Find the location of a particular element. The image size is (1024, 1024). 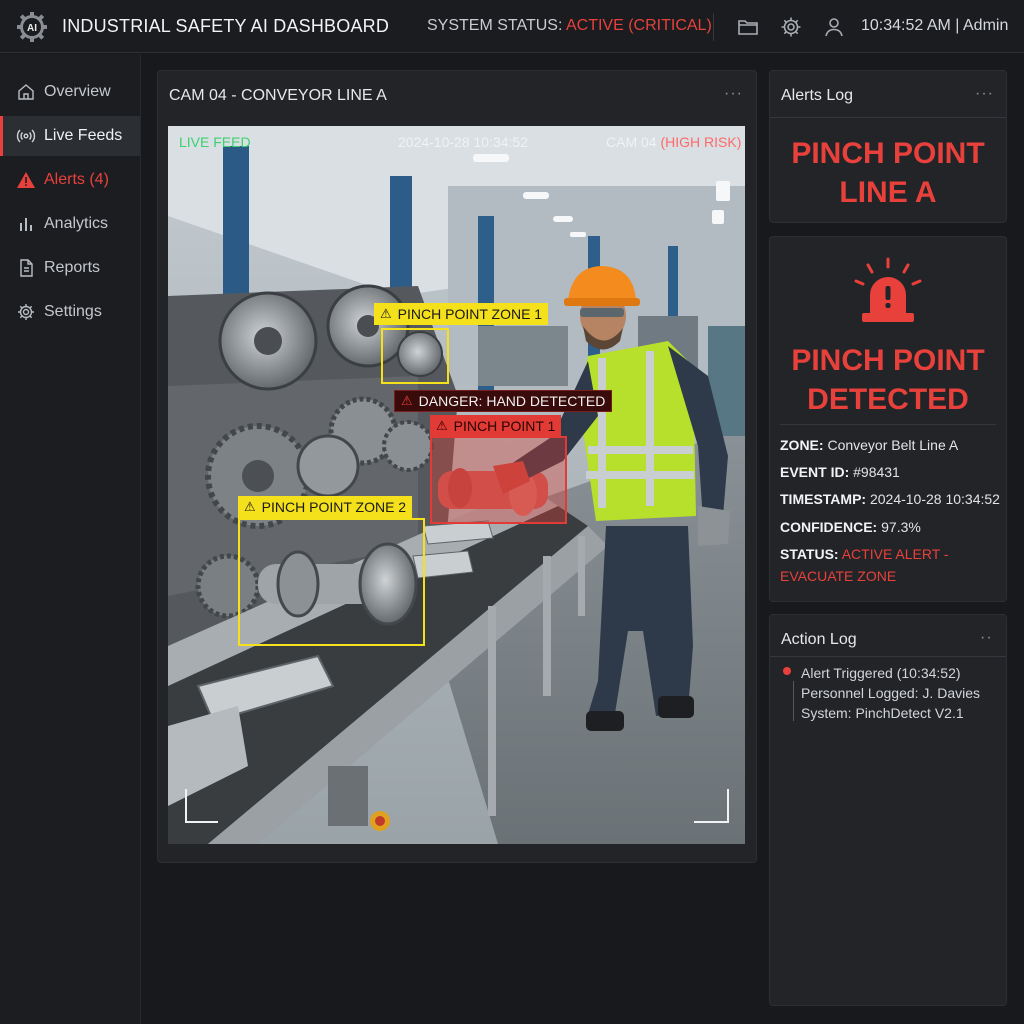

sidebar-item-reports: Reports is located at coordinates (70, 268).